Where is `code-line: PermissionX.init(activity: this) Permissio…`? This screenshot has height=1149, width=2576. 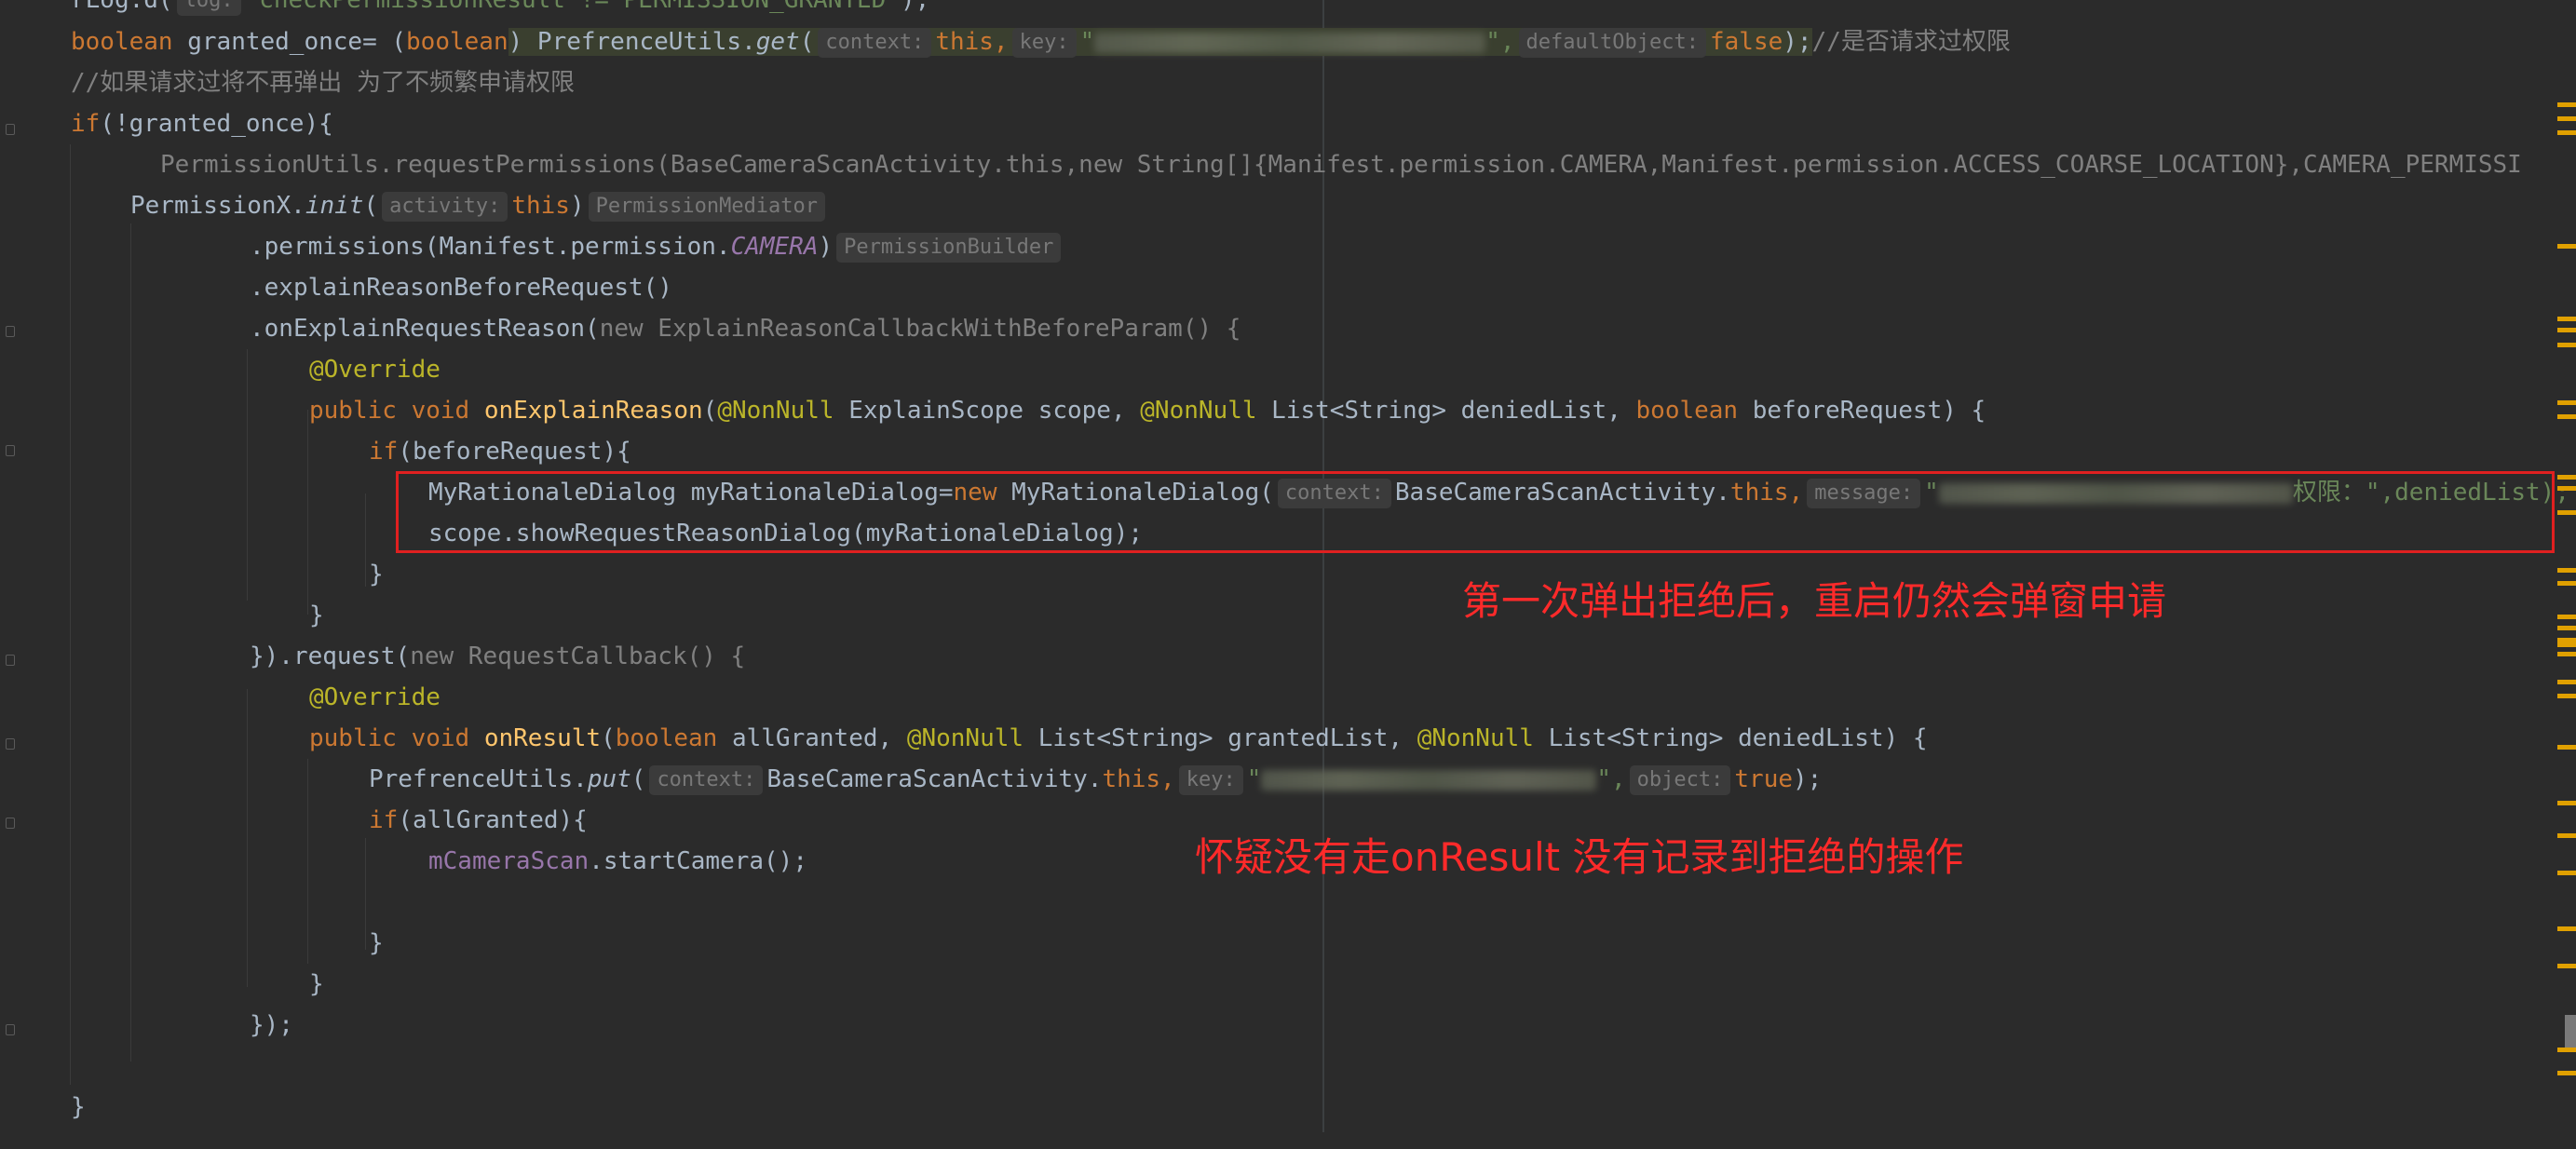 code-line: PermissionX.init(activity: this) Permissio… is located at coordinates (479, 206).